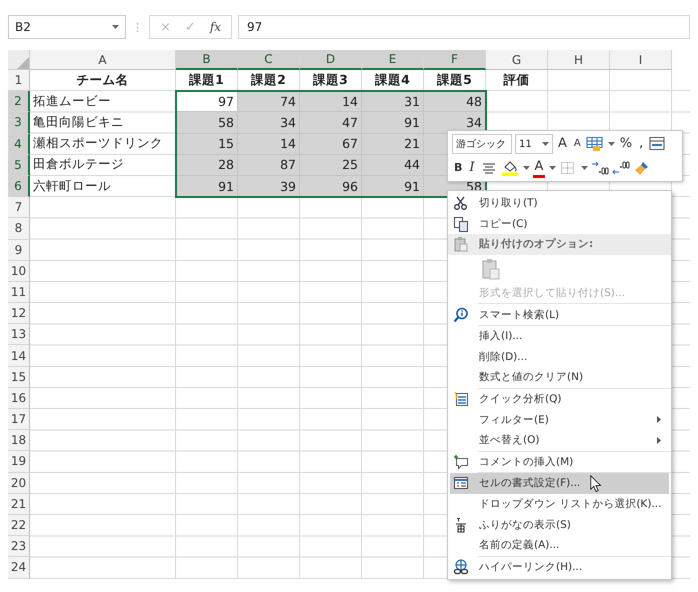 This screenshot has height=592, width=698. I want to click on table-cell-text: チーム名, so click(103, 79).